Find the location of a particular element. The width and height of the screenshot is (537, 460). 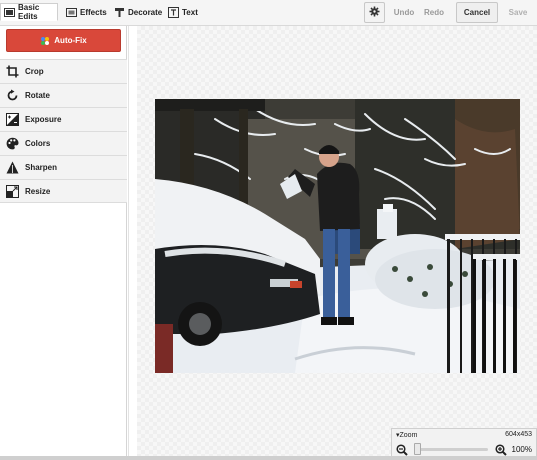

tool-label: Rotate is located at coordinates (37, 95).